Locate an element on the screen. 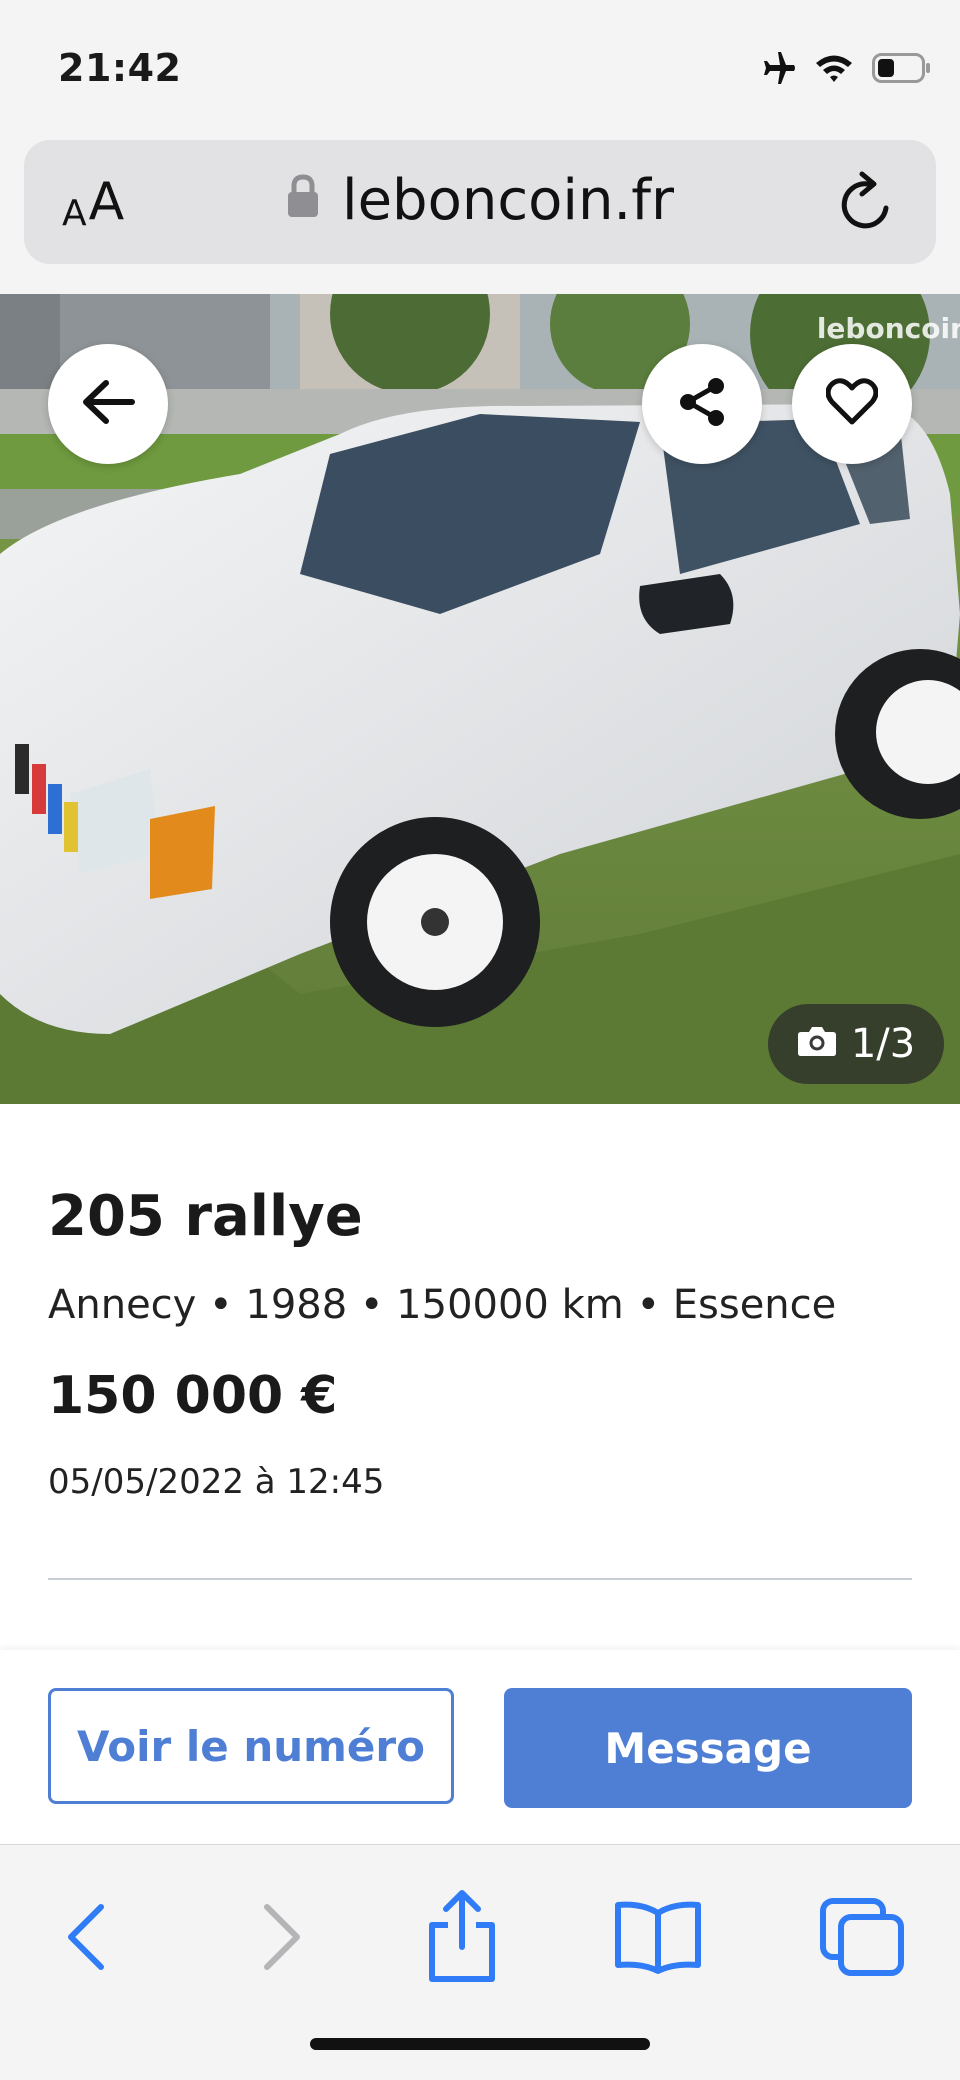  contact-action-bar: Voir le numéro Message is located at coordinates (480, 1747).